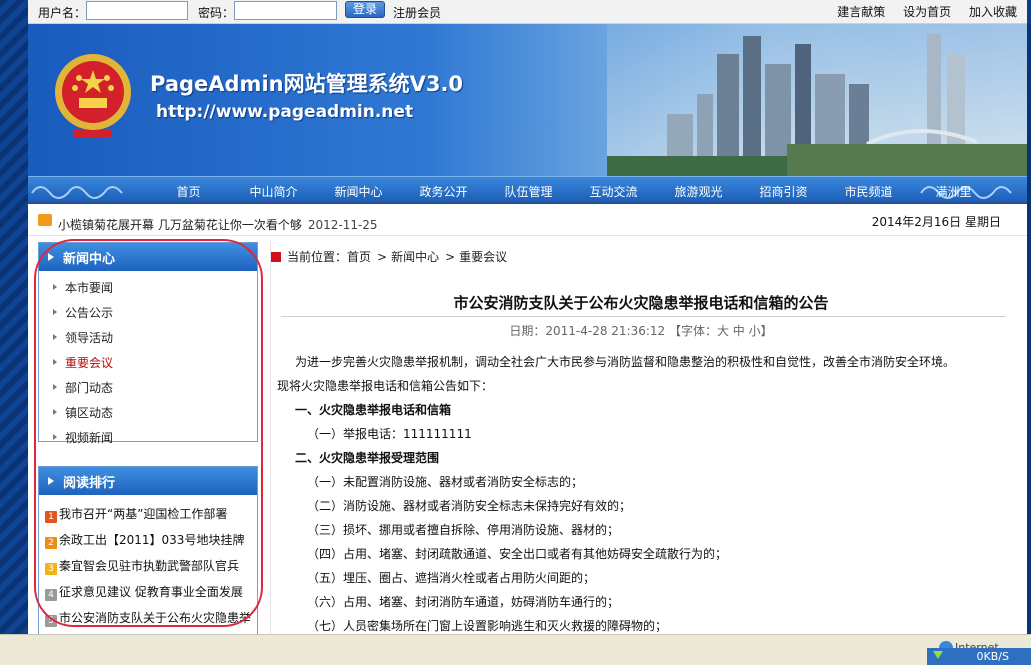 Image resolution: width=1031 pixels, height=665 pixels. Describe the element at coordinates (415, 257) in the screenshot. I see `breadcrumb-news-center: 新闻中心` at that location.